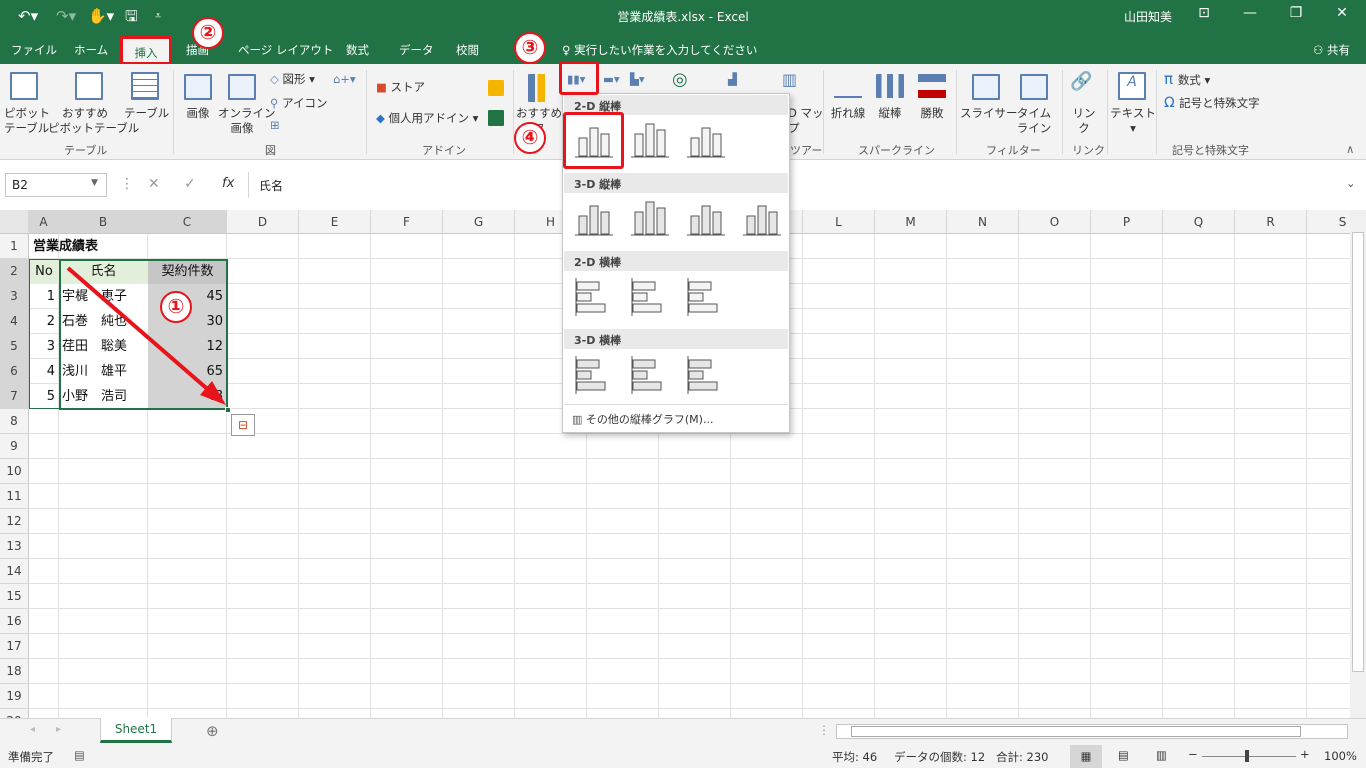 This screenshot has height=768, width=1366. What do you see at coordinates (44, 222) in the screenshot?
I see `column-header-a: A` at bounding box center [44, 222].